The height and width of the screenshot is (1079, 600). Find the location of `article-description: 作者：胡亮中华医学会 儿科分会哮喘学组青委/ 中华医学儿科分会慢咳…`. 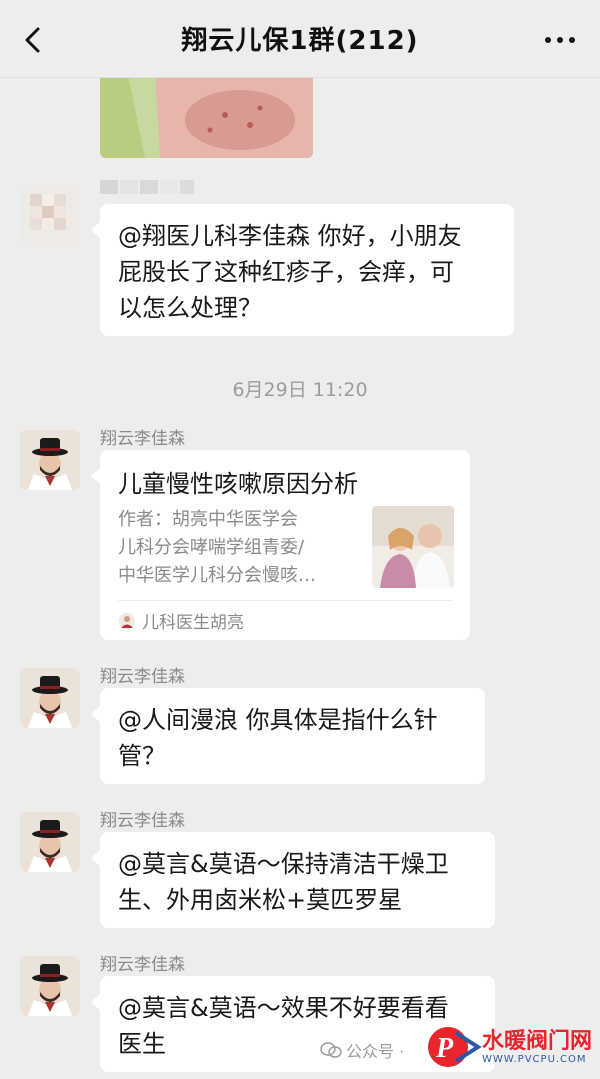

article-description: 作者：胡亮中华医学会 儿科分会哮喘学组青委/ 中华医学儿科分会慢咳… is located at coordinates (217, 547).